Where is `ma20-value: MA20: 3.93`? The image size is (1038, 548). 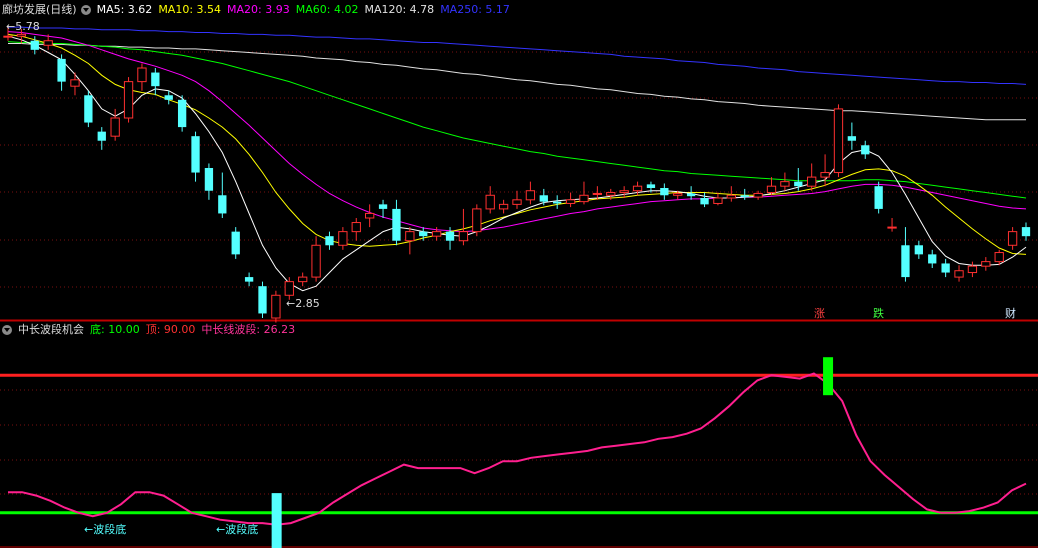 ma20-value: MA20: 3.93 is located at coordinates (258, 9).